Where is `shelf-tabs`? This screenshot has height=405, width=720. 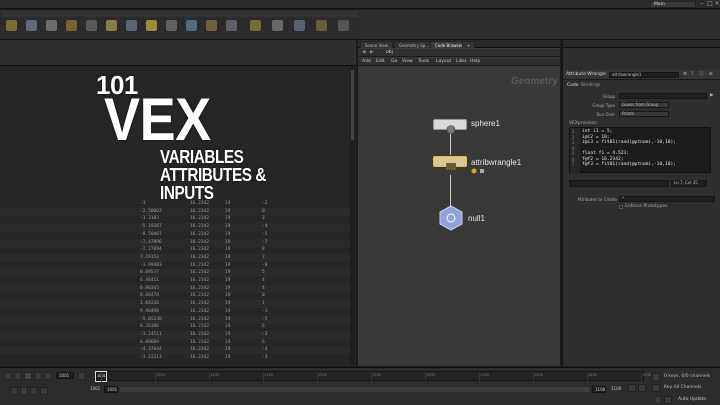 shelf-tabs is located at coordinates (180, 14).